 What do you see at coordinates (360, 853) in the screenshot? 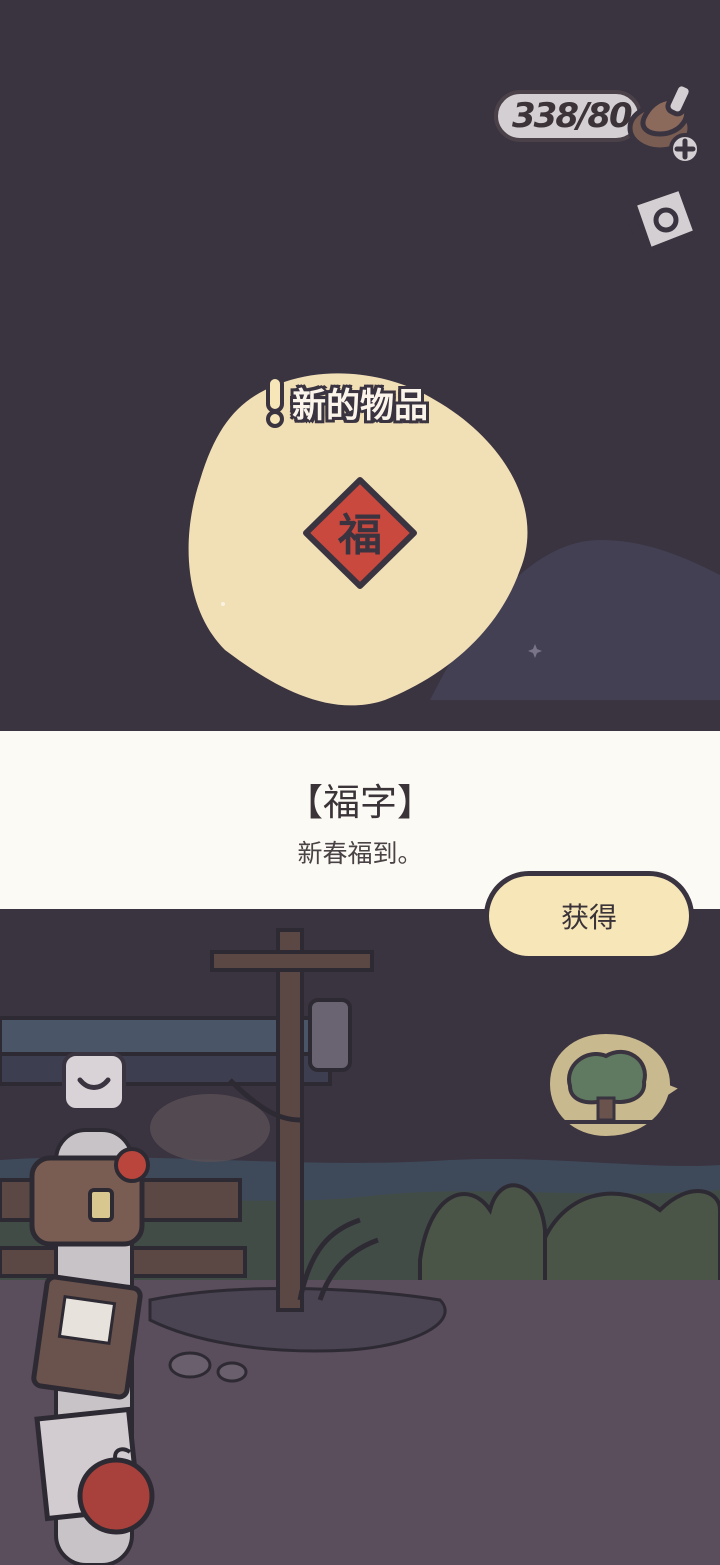
I see `item-description: 新春福到。` at bounding box center [360, 853].